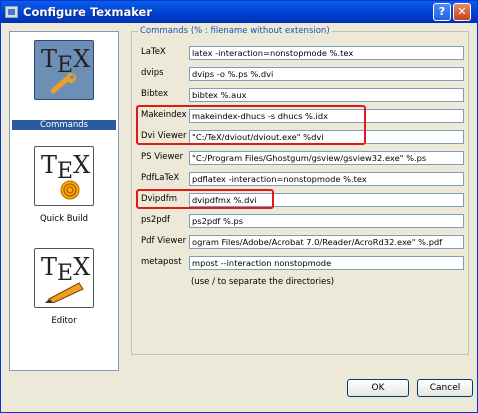 The width and height of the screenshot is (478, 413). I want to click on sidebar-item-label: Quick Build, so click(64, 219).